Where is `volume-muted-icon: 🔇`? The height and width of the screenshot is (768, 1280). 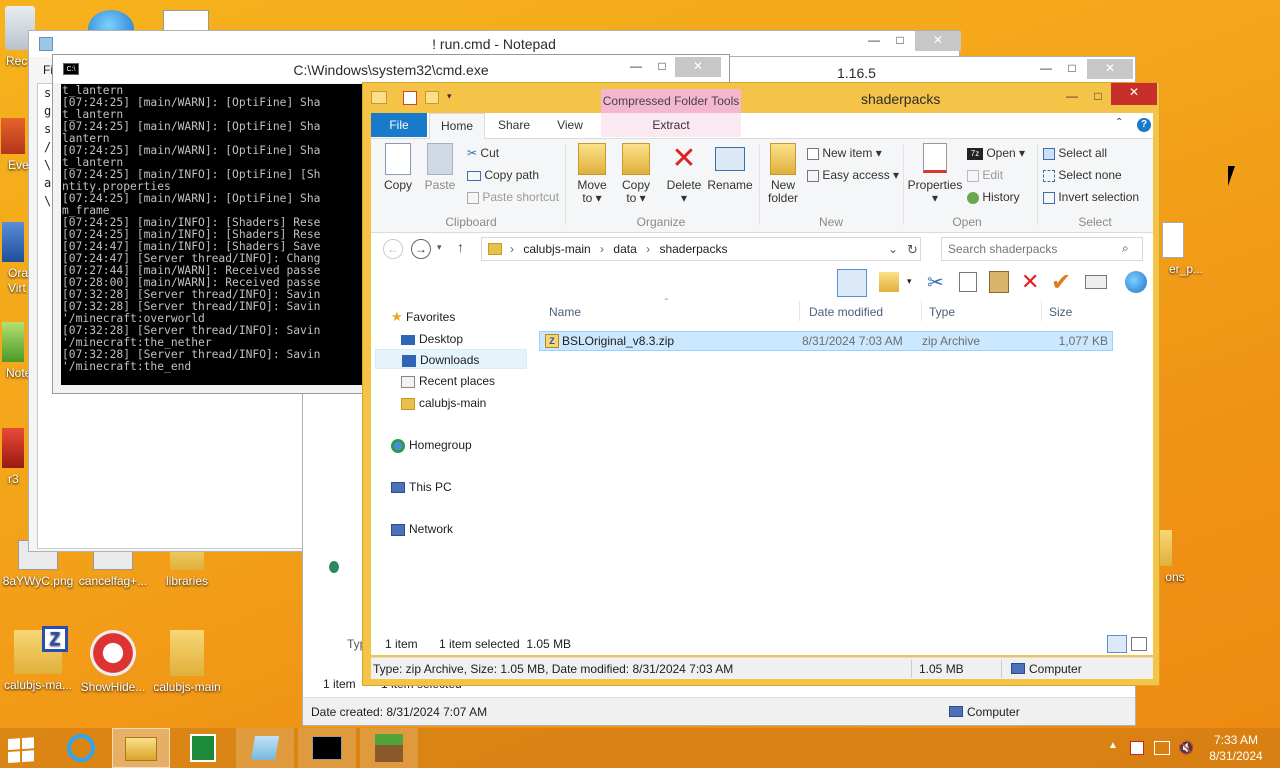 volume-muted-icon: 🔇 is located at coordinates (1186, 748).